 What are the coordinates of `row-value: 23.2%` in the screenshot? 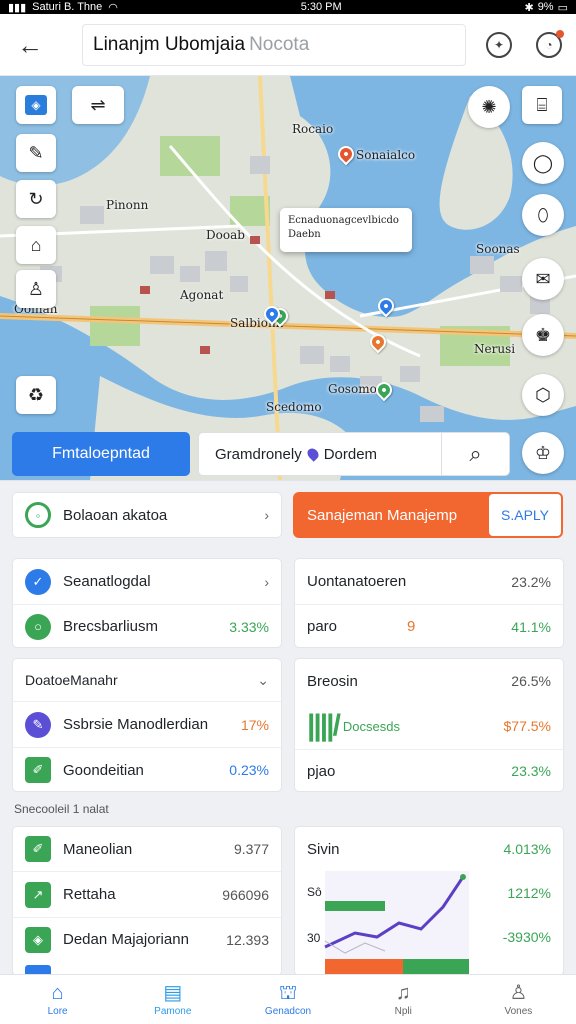 It's located at (531, 581).